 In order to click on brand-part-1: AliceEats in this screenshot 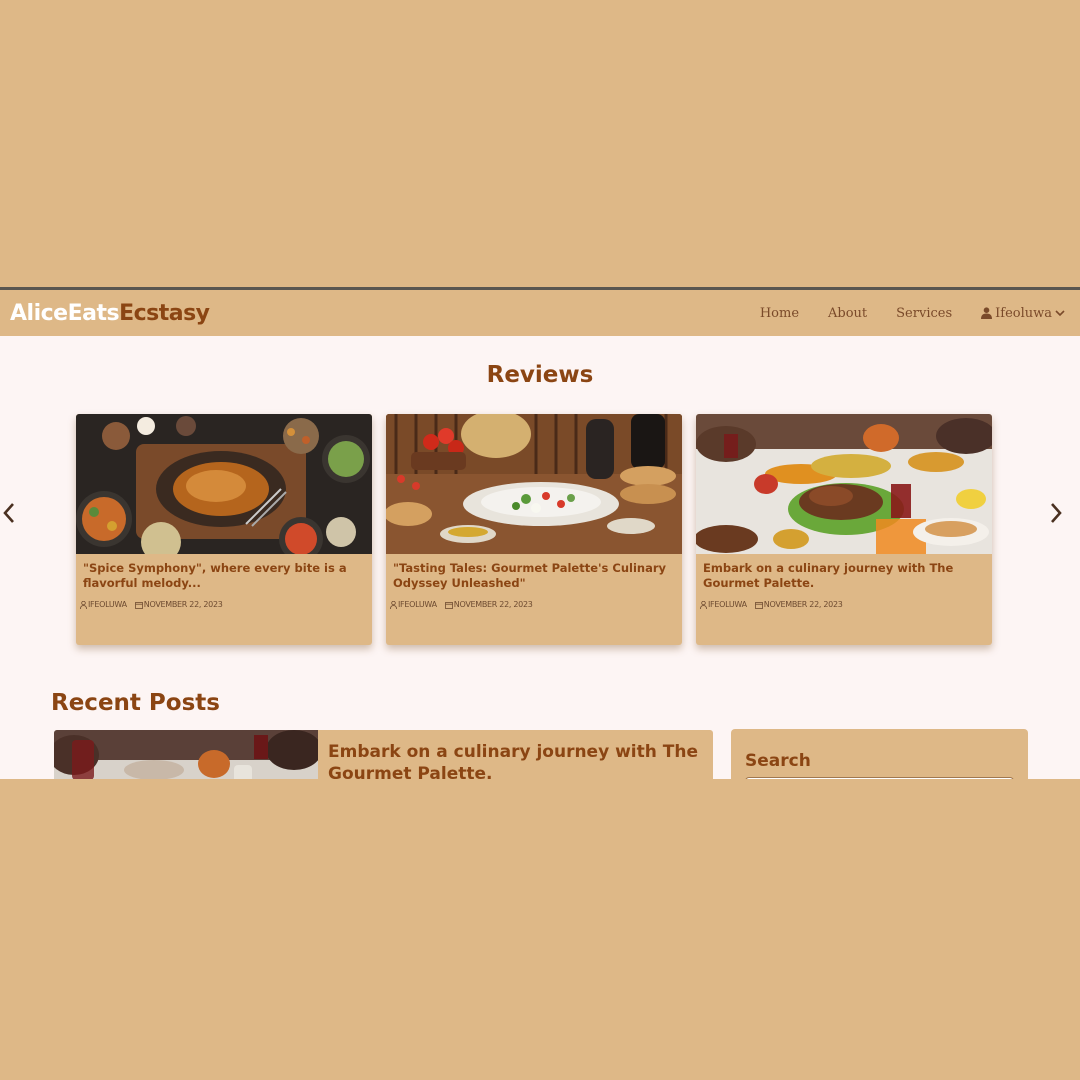, I will do `click(65, 313)`.